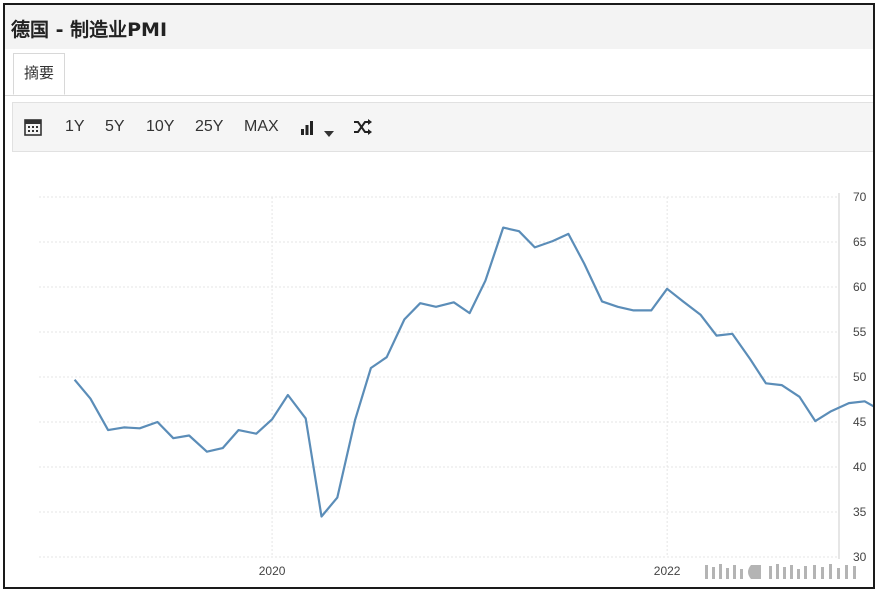  What do you see at coordinates (439, 27) in the screenshot?
I see `title-bar: 德国 - 制造业PMI` at bounding box center [439, 27].